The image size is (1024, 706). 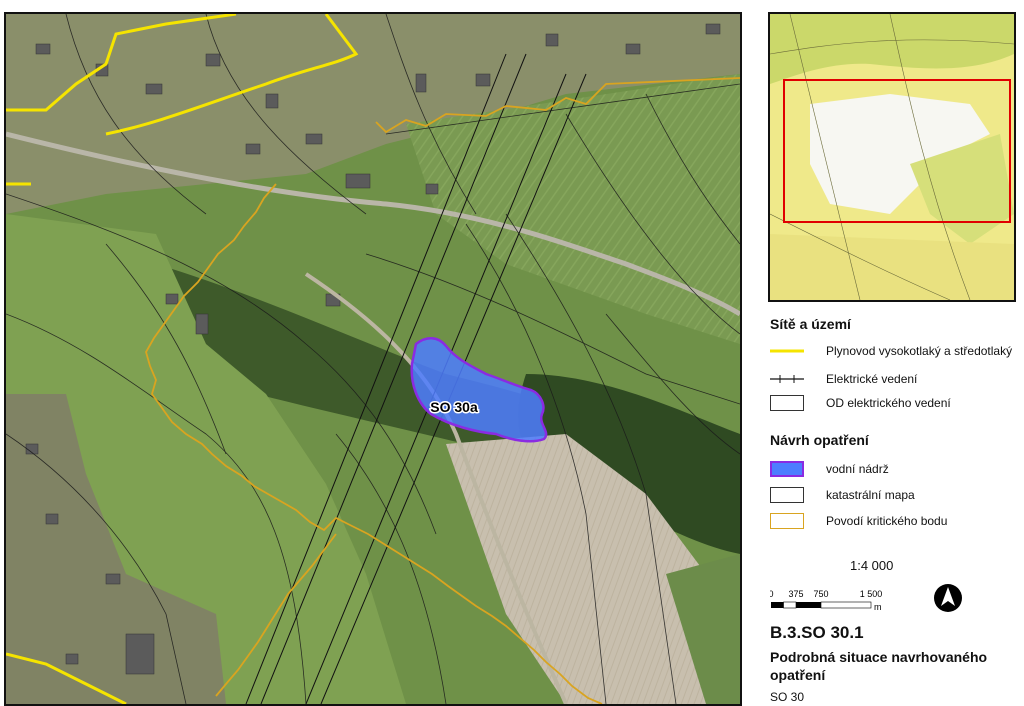 I want to click on legend-section-title-networks: Sítě a území, so click(x=810, y=324).